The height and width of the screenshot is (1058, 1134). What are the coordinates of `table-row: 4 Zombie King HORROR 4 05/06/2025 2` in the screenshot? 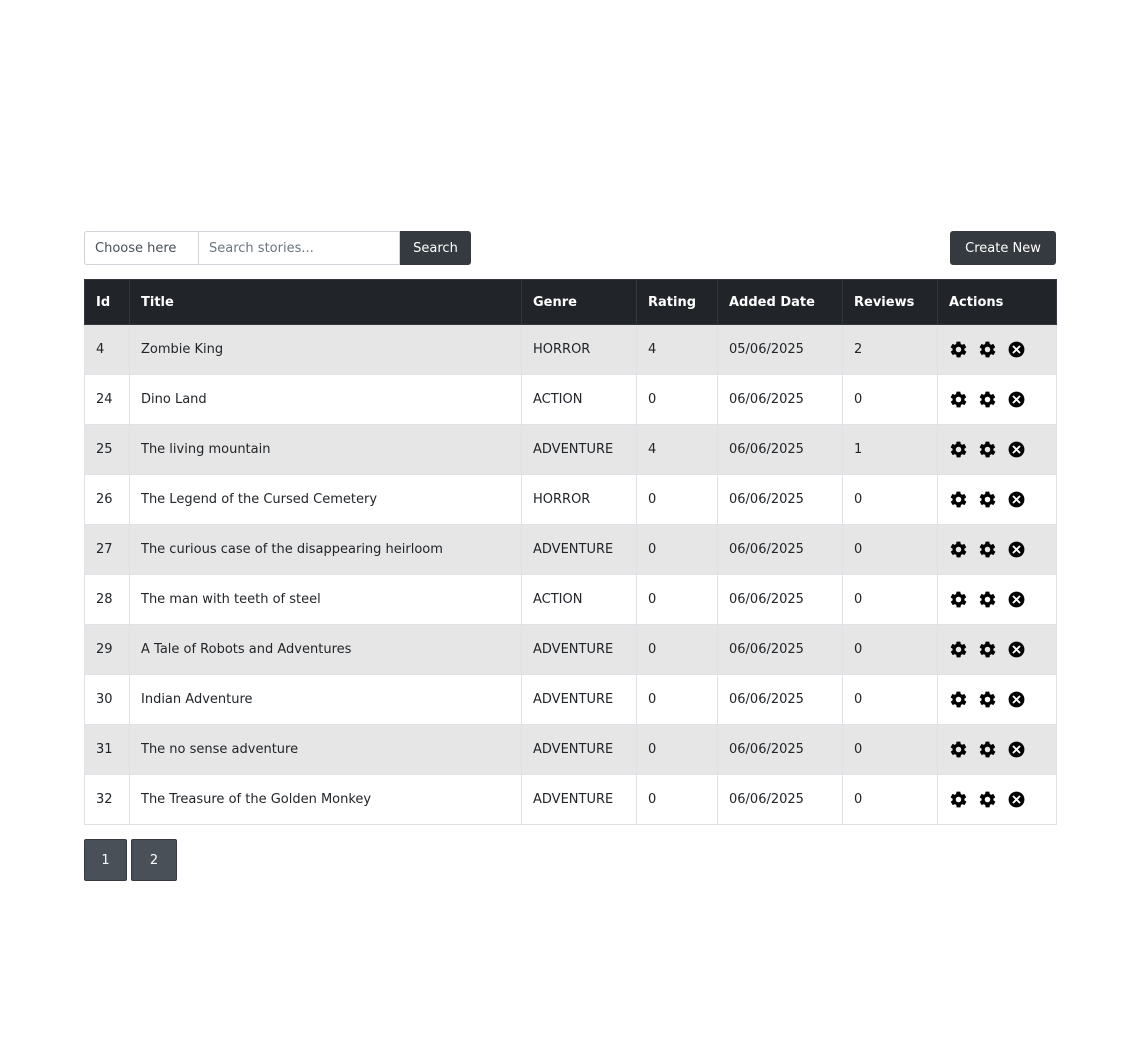 It's located at (570, 349).